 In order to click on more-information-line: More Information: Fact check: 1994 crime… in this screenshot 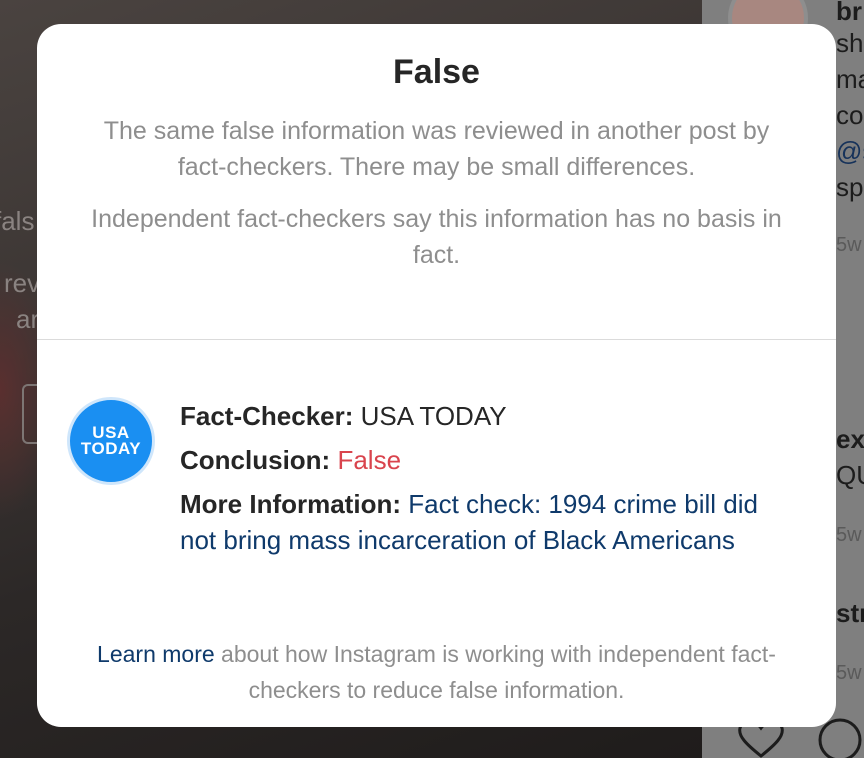, I will do `click(490, 522)`.